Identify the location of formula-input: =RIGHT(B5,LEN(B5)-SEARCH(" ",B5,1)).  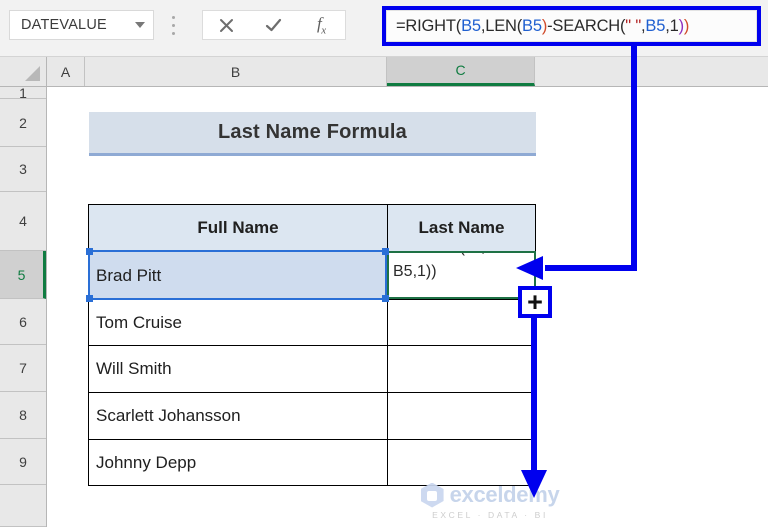
(571, 26).